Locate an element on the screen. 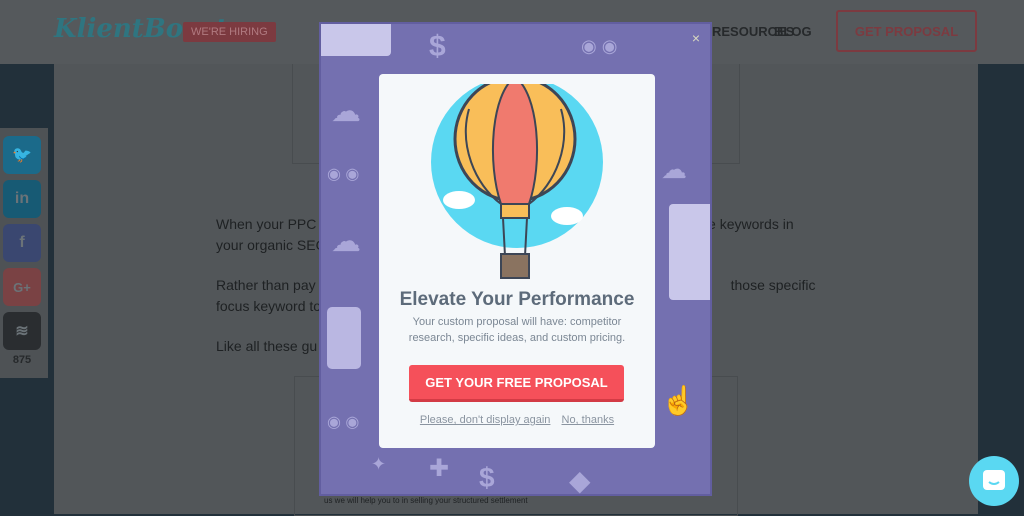  share-bar: 🐦 in f G+ ≋ 875 is located at coordinates (24, 253).